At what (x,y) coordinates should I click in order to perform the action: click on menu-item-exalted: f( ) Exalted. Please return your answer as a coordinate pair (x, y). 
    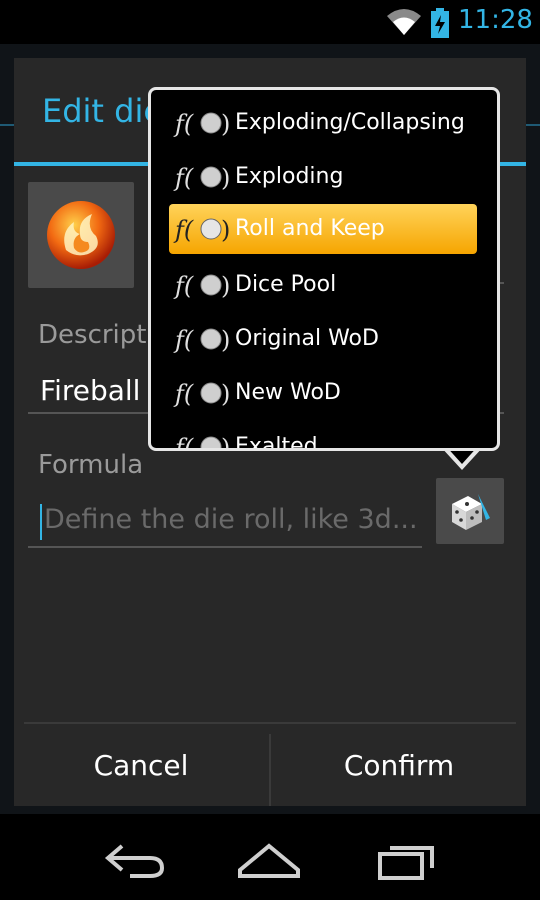
    Looking at the image, I should click on (323, 436).